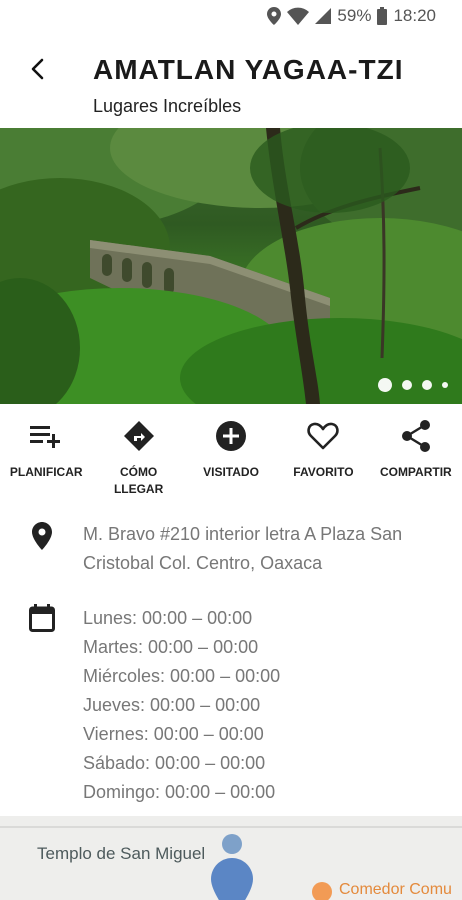 The image size is (462, 900). Describe the element at coordinates (231, 436) in the screenshot. I see `add-circle-icon` at that location.